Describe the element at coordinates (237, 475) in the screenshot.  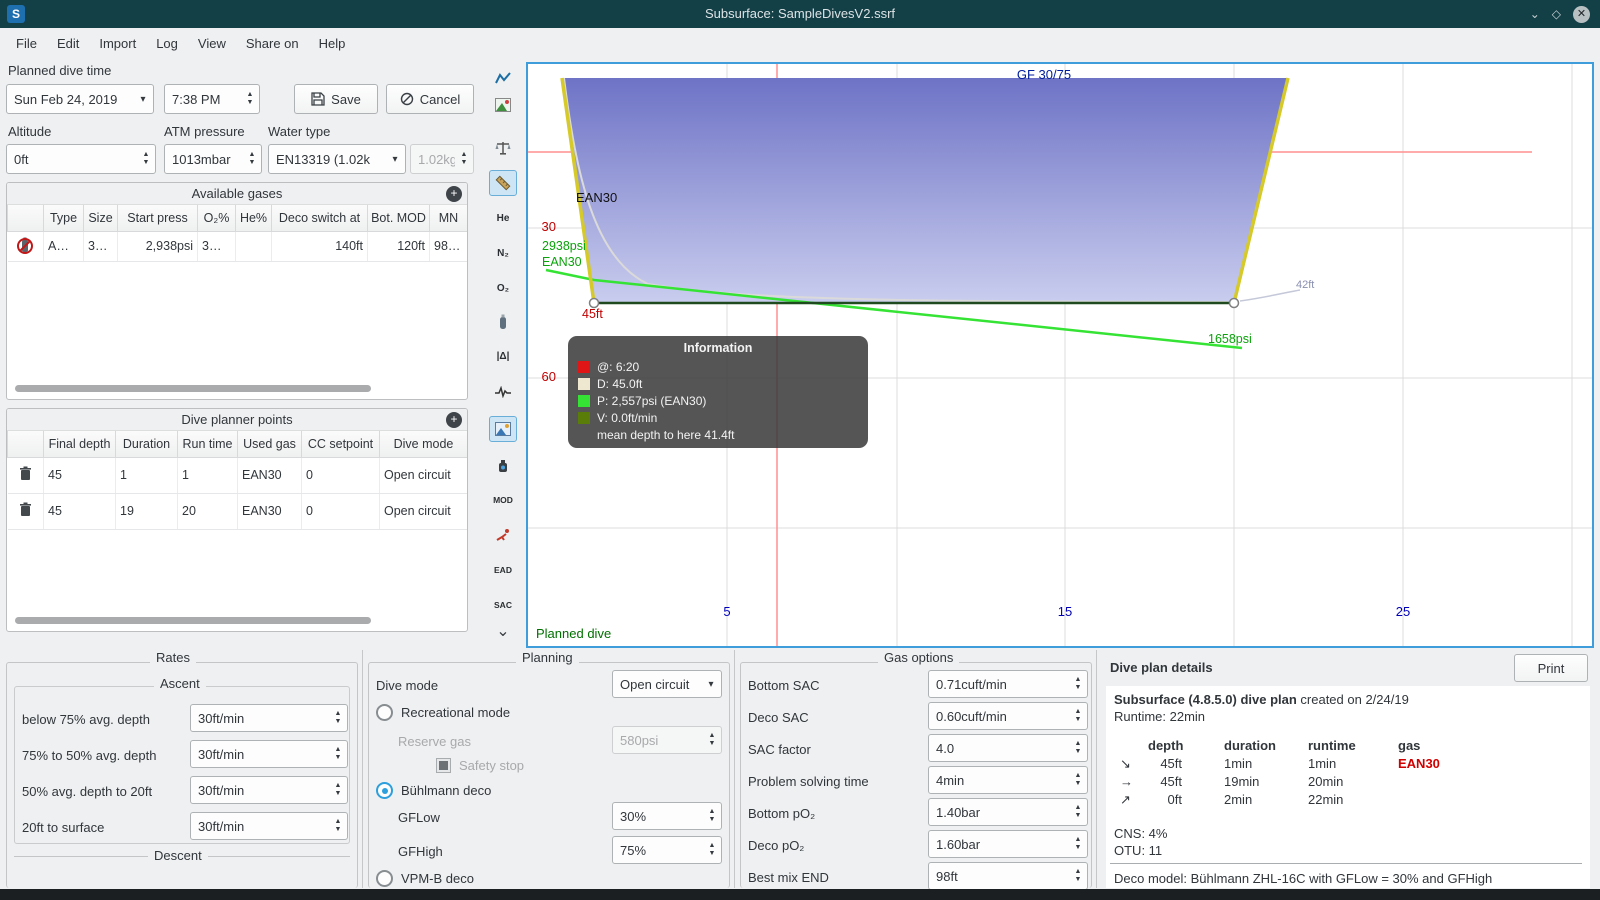
I see `point-row: 45 1 1 EAN30 0 Open circuit` at that location.